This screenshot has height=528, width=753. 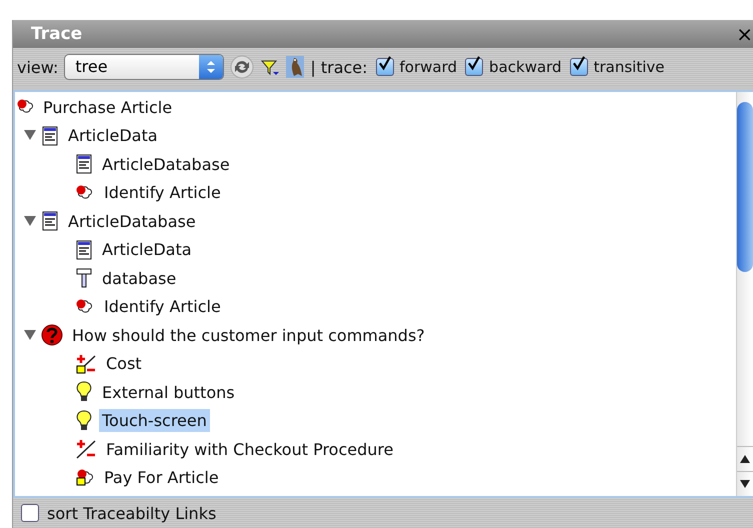 I want to click on view-dropdown: tree, so click(x=144, y=67).